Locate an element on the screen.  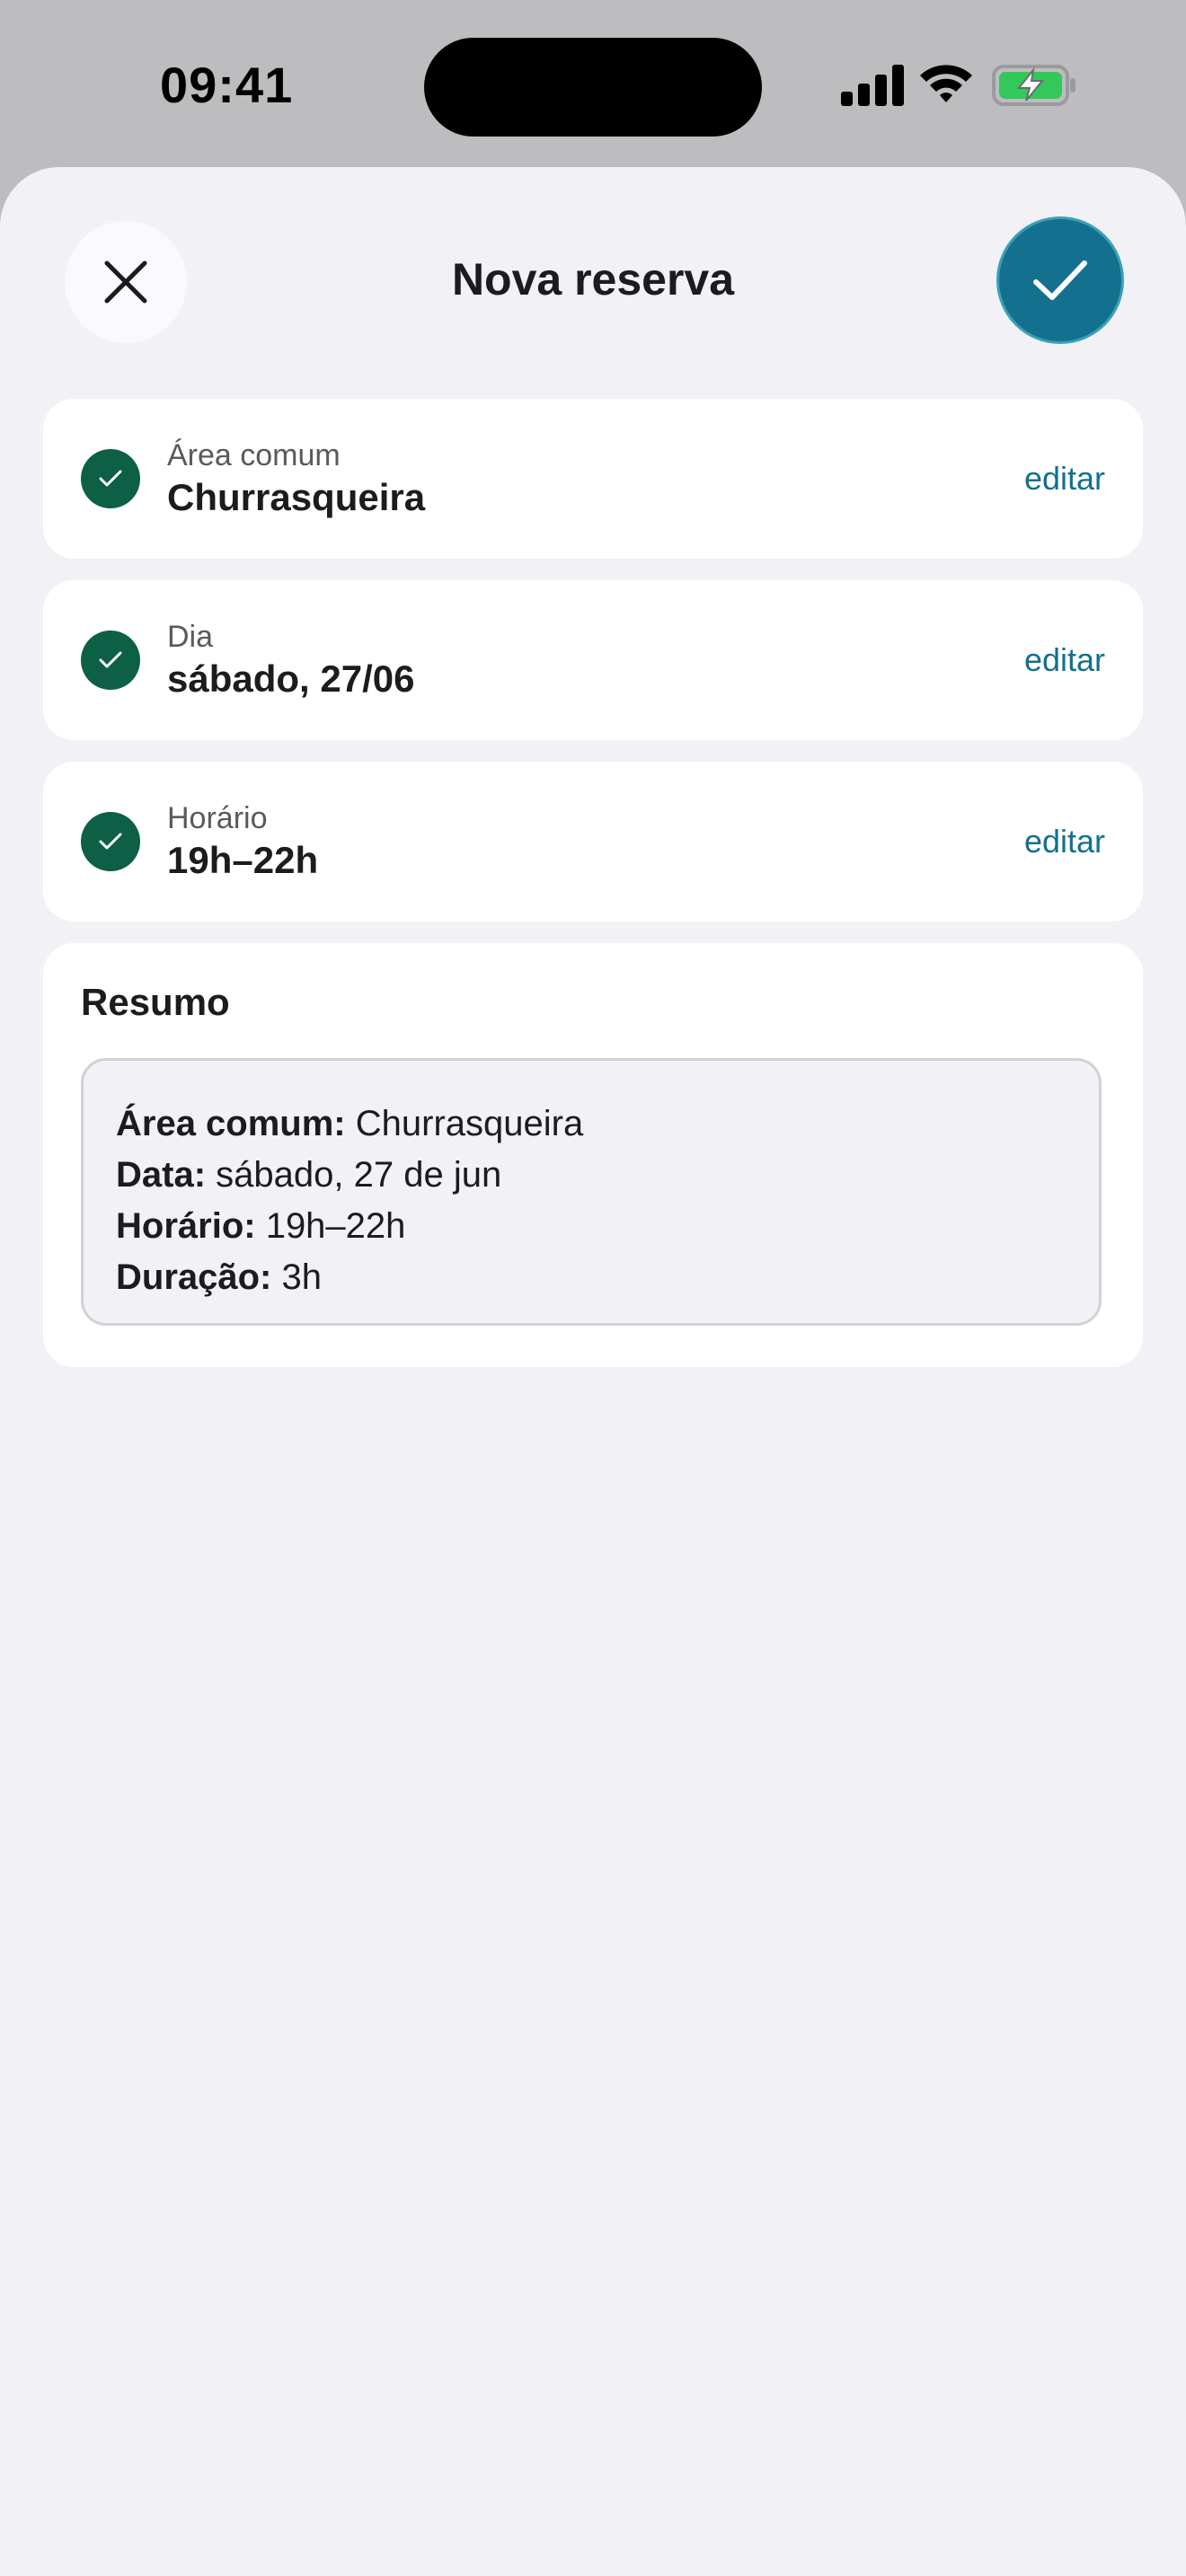
step-value: 19h–22h is located at coordinates (243, 860).